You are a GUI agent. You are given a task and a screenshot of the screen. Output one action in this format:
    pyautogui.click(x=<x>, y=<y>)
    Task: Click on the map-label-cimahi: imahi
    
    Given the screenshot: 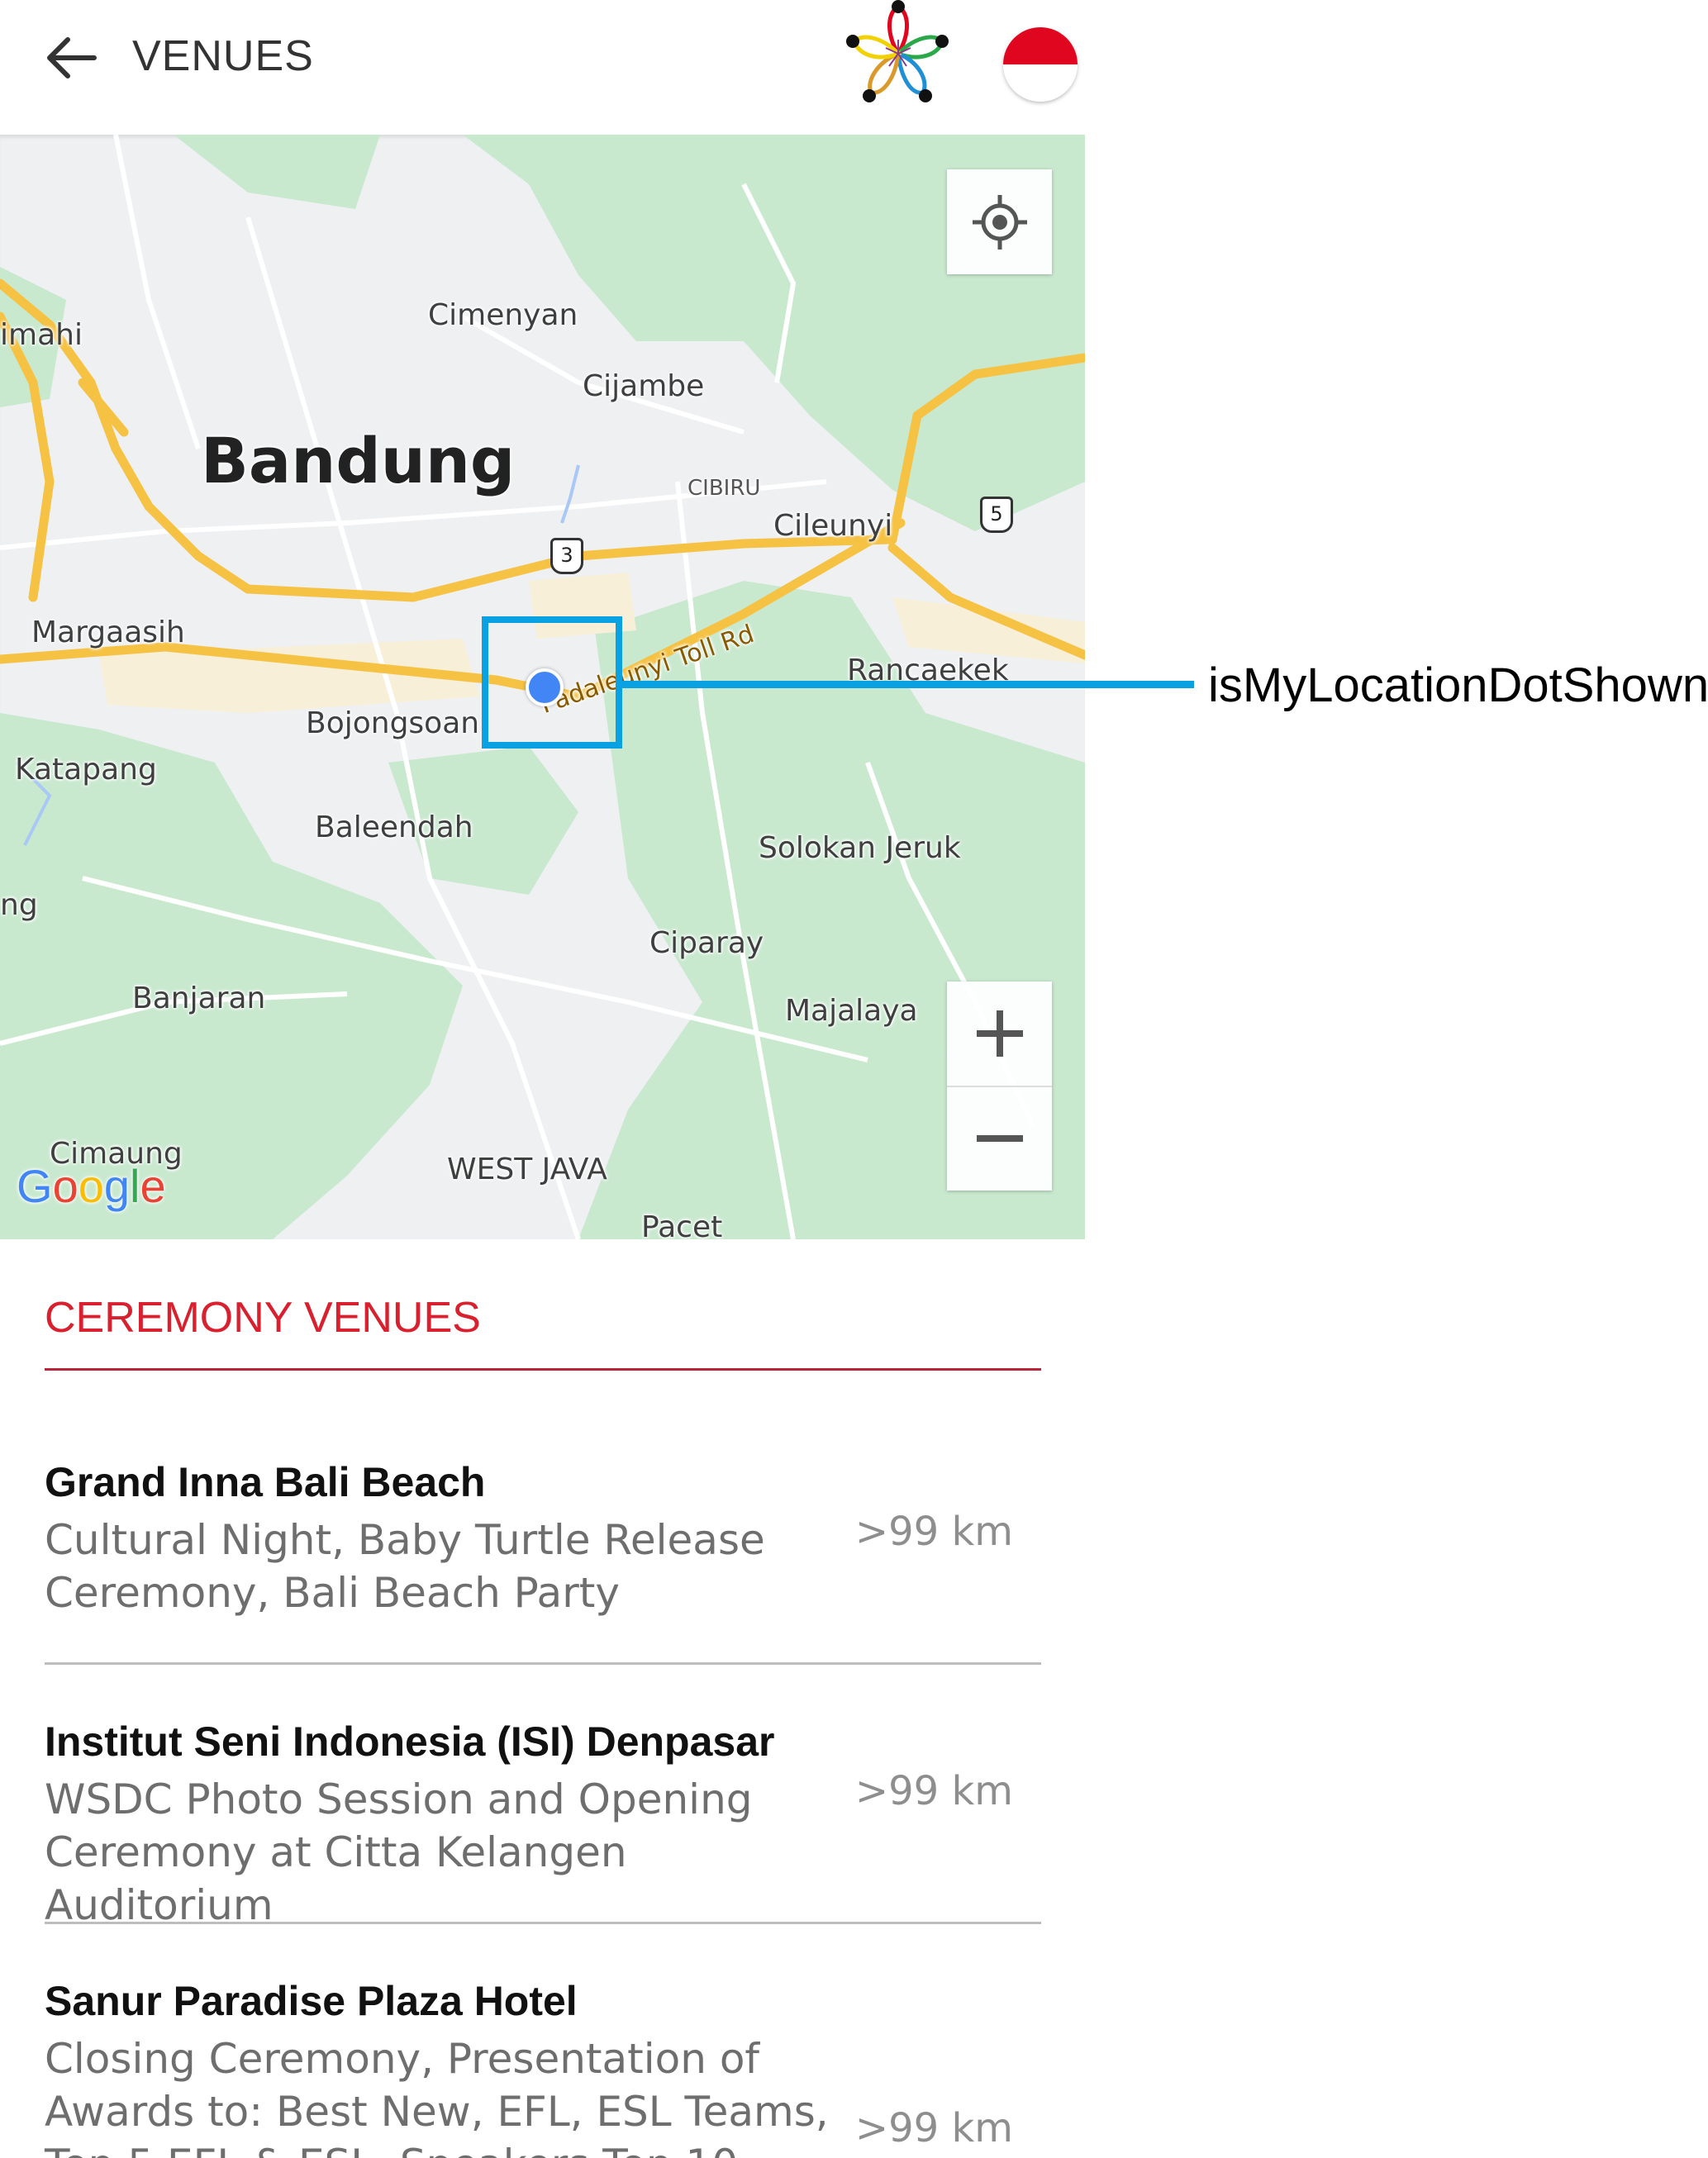 What is the action you would take?
    pyautogui.click(x=41, y=335)
    